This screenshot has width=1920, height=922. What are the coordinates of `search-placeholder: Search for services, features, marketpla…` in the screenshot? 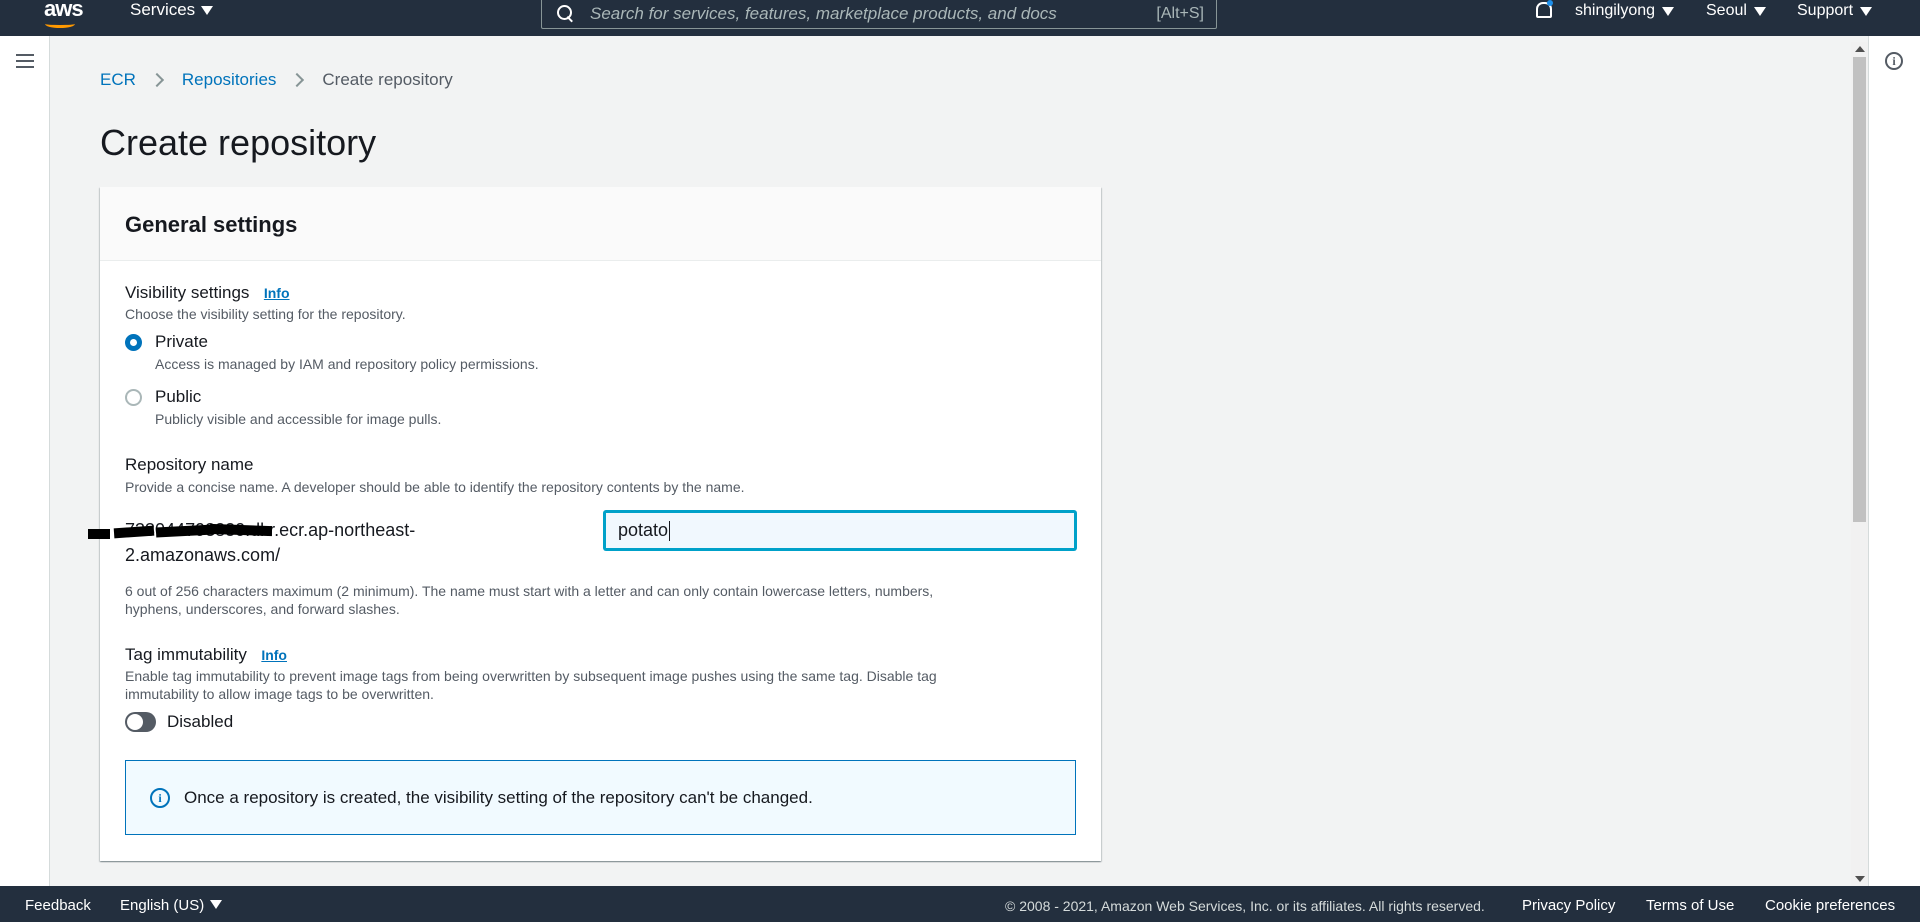 It's located at (823, 13).